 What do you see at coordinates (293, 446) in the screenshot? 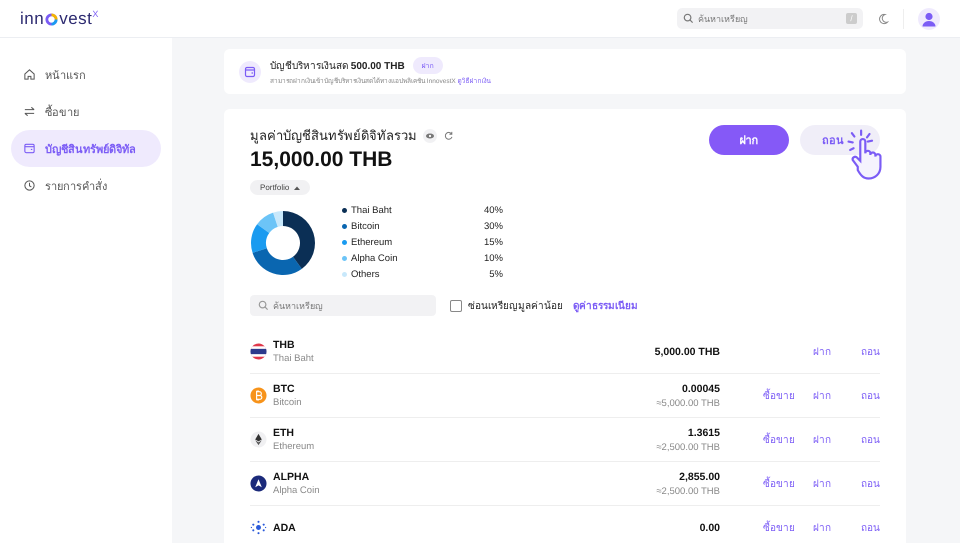
I see `coin-name: Ethereum` at bounding box center [293, 446].